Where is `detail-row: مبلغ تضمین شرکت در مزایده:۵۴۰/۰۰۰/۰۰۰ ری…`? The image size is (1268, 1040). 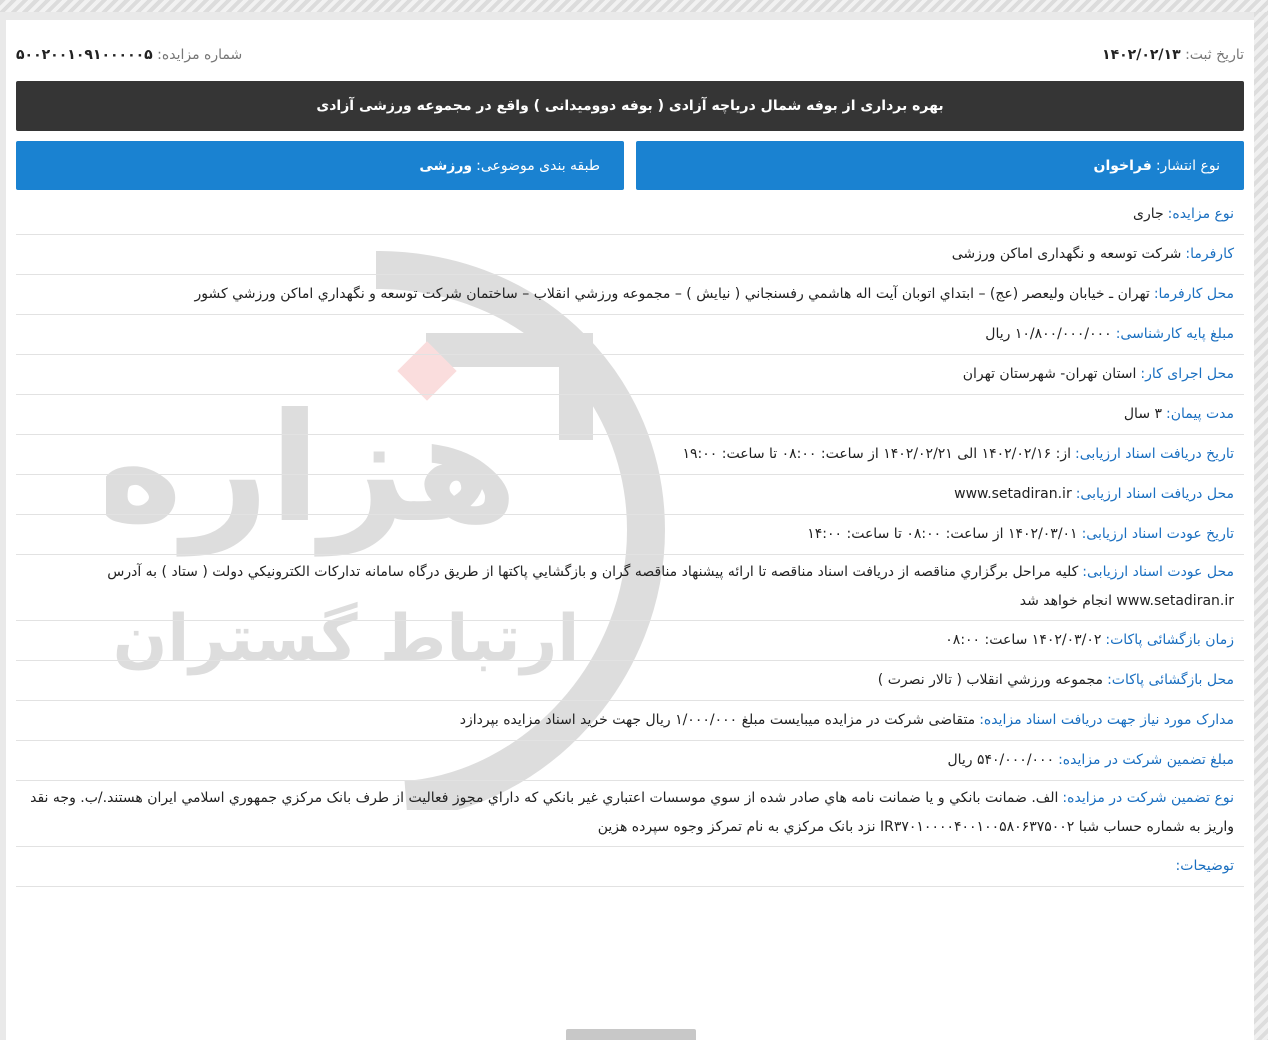 detail-row: مبلغ تضمین شرکت در مزایده:۵۴۰/۰۰۰/۰۰۰ ری… is located at coordinates (630, 761).